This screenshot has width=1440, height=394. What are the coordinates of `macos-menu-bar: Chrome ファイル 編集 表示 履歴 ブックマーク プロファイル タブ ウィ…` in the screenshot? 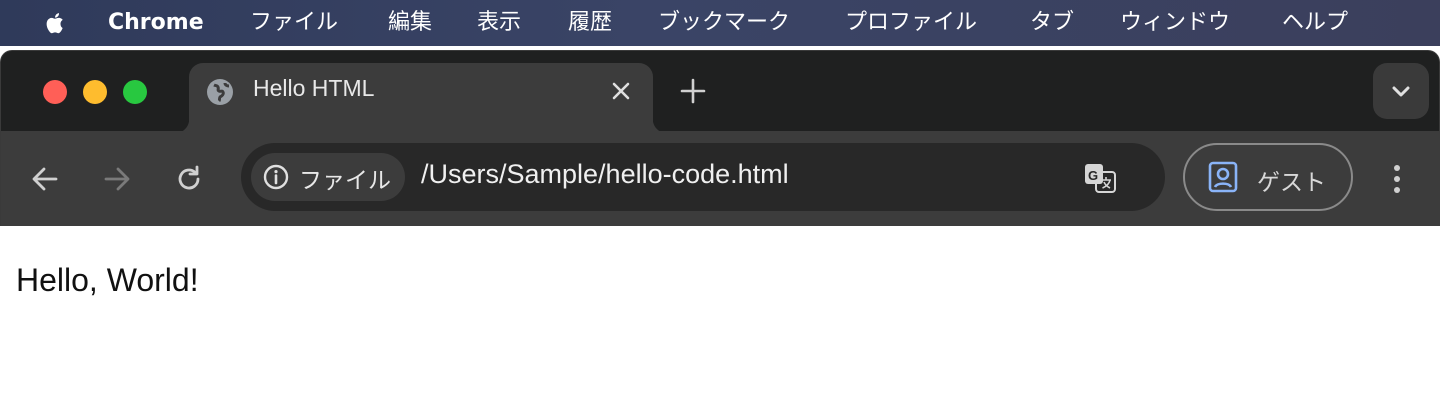 It's located at (720, 23).